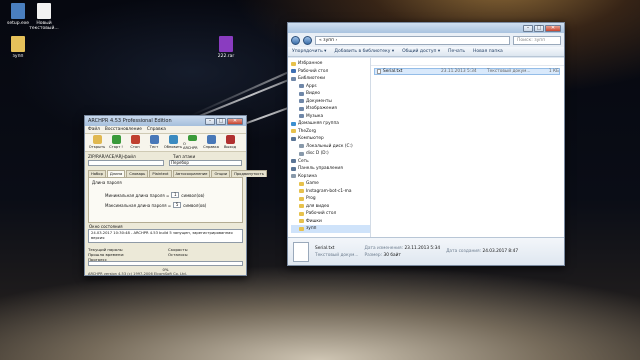  What do you see at coordinates (364, 51) in the screenshot?
I see `add-to-library-menu: Добавить в библиотеку ▾` at bounding box center [364, 51].